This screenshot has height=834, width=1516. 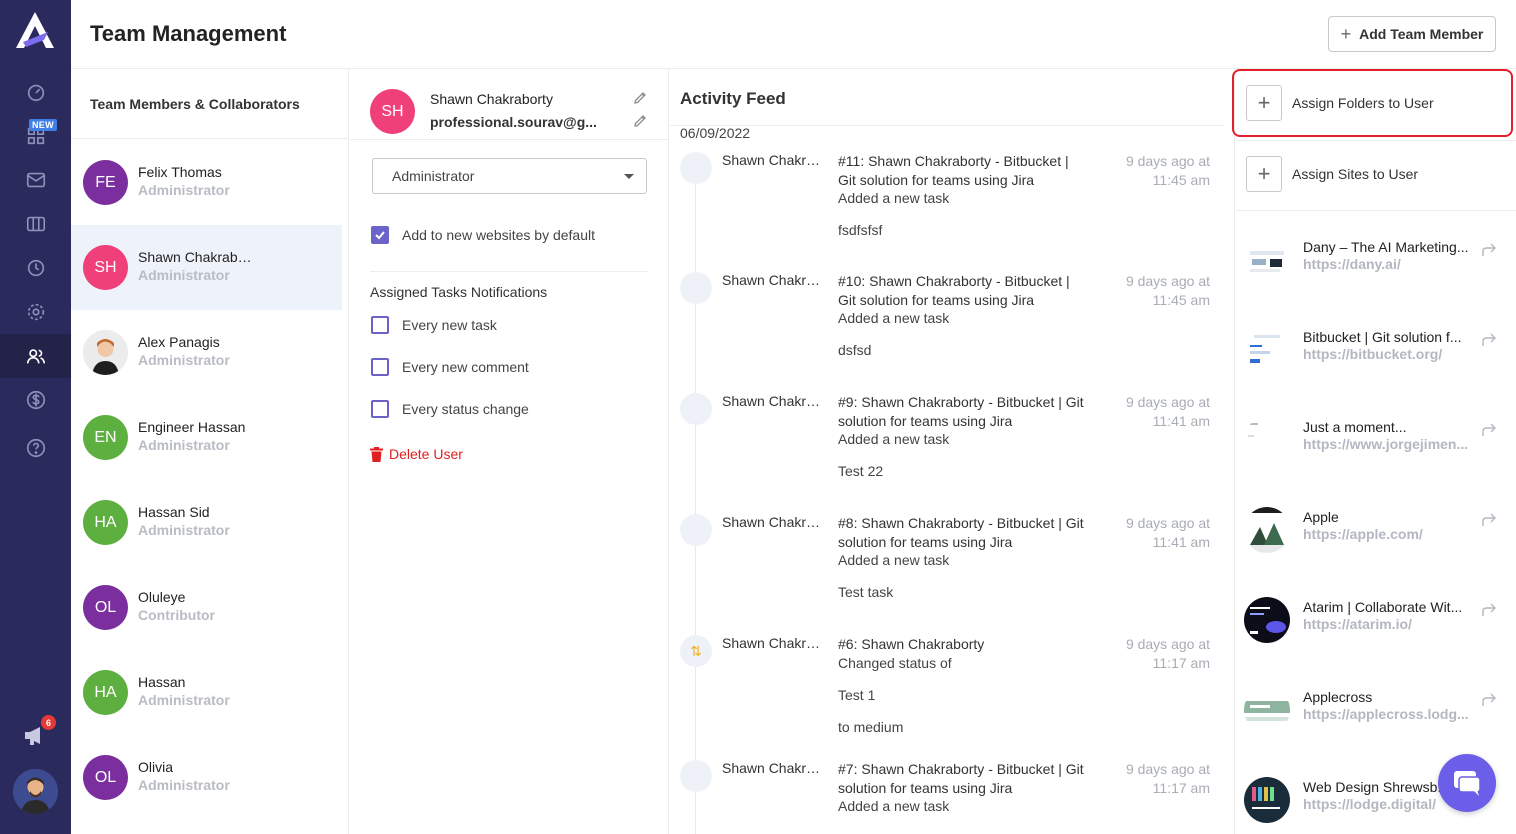 I want to click on notify-new-task-checkbox, so click(x=380, y=325).